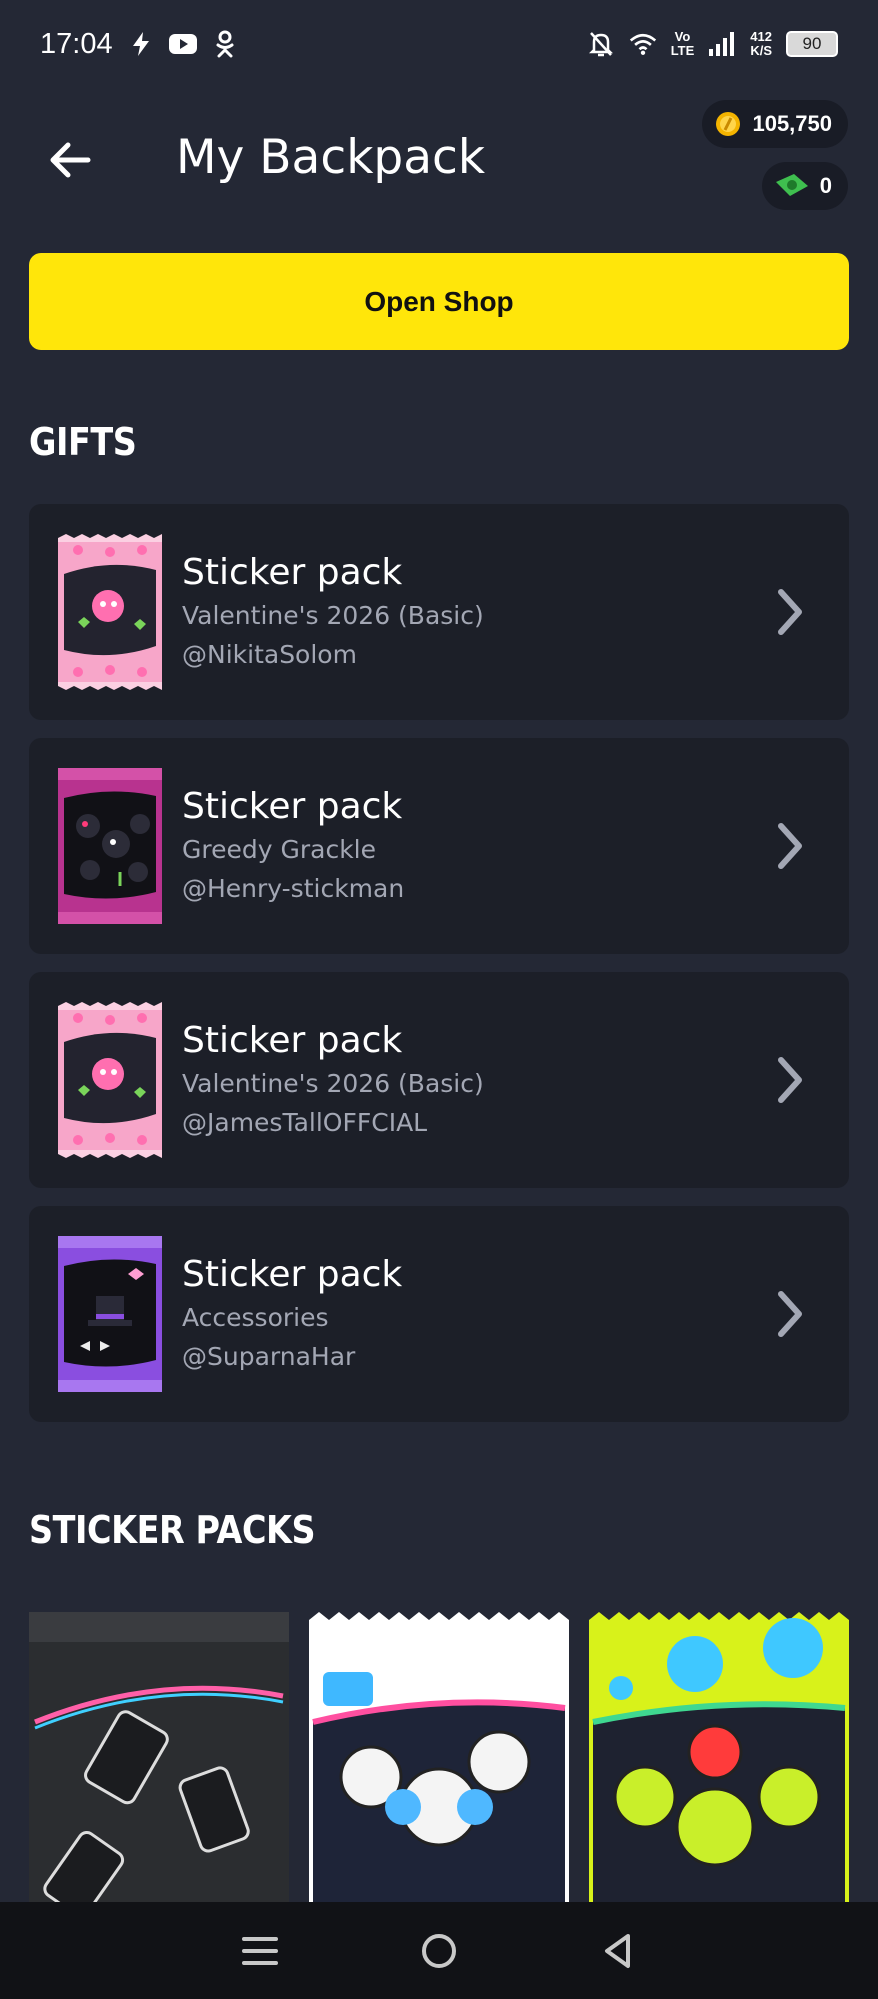 This screenshot has width=878, height=1999. Describe the element at coordinates (792, 123) in the screenshot. I see `coin-value: 105,750` at that location.